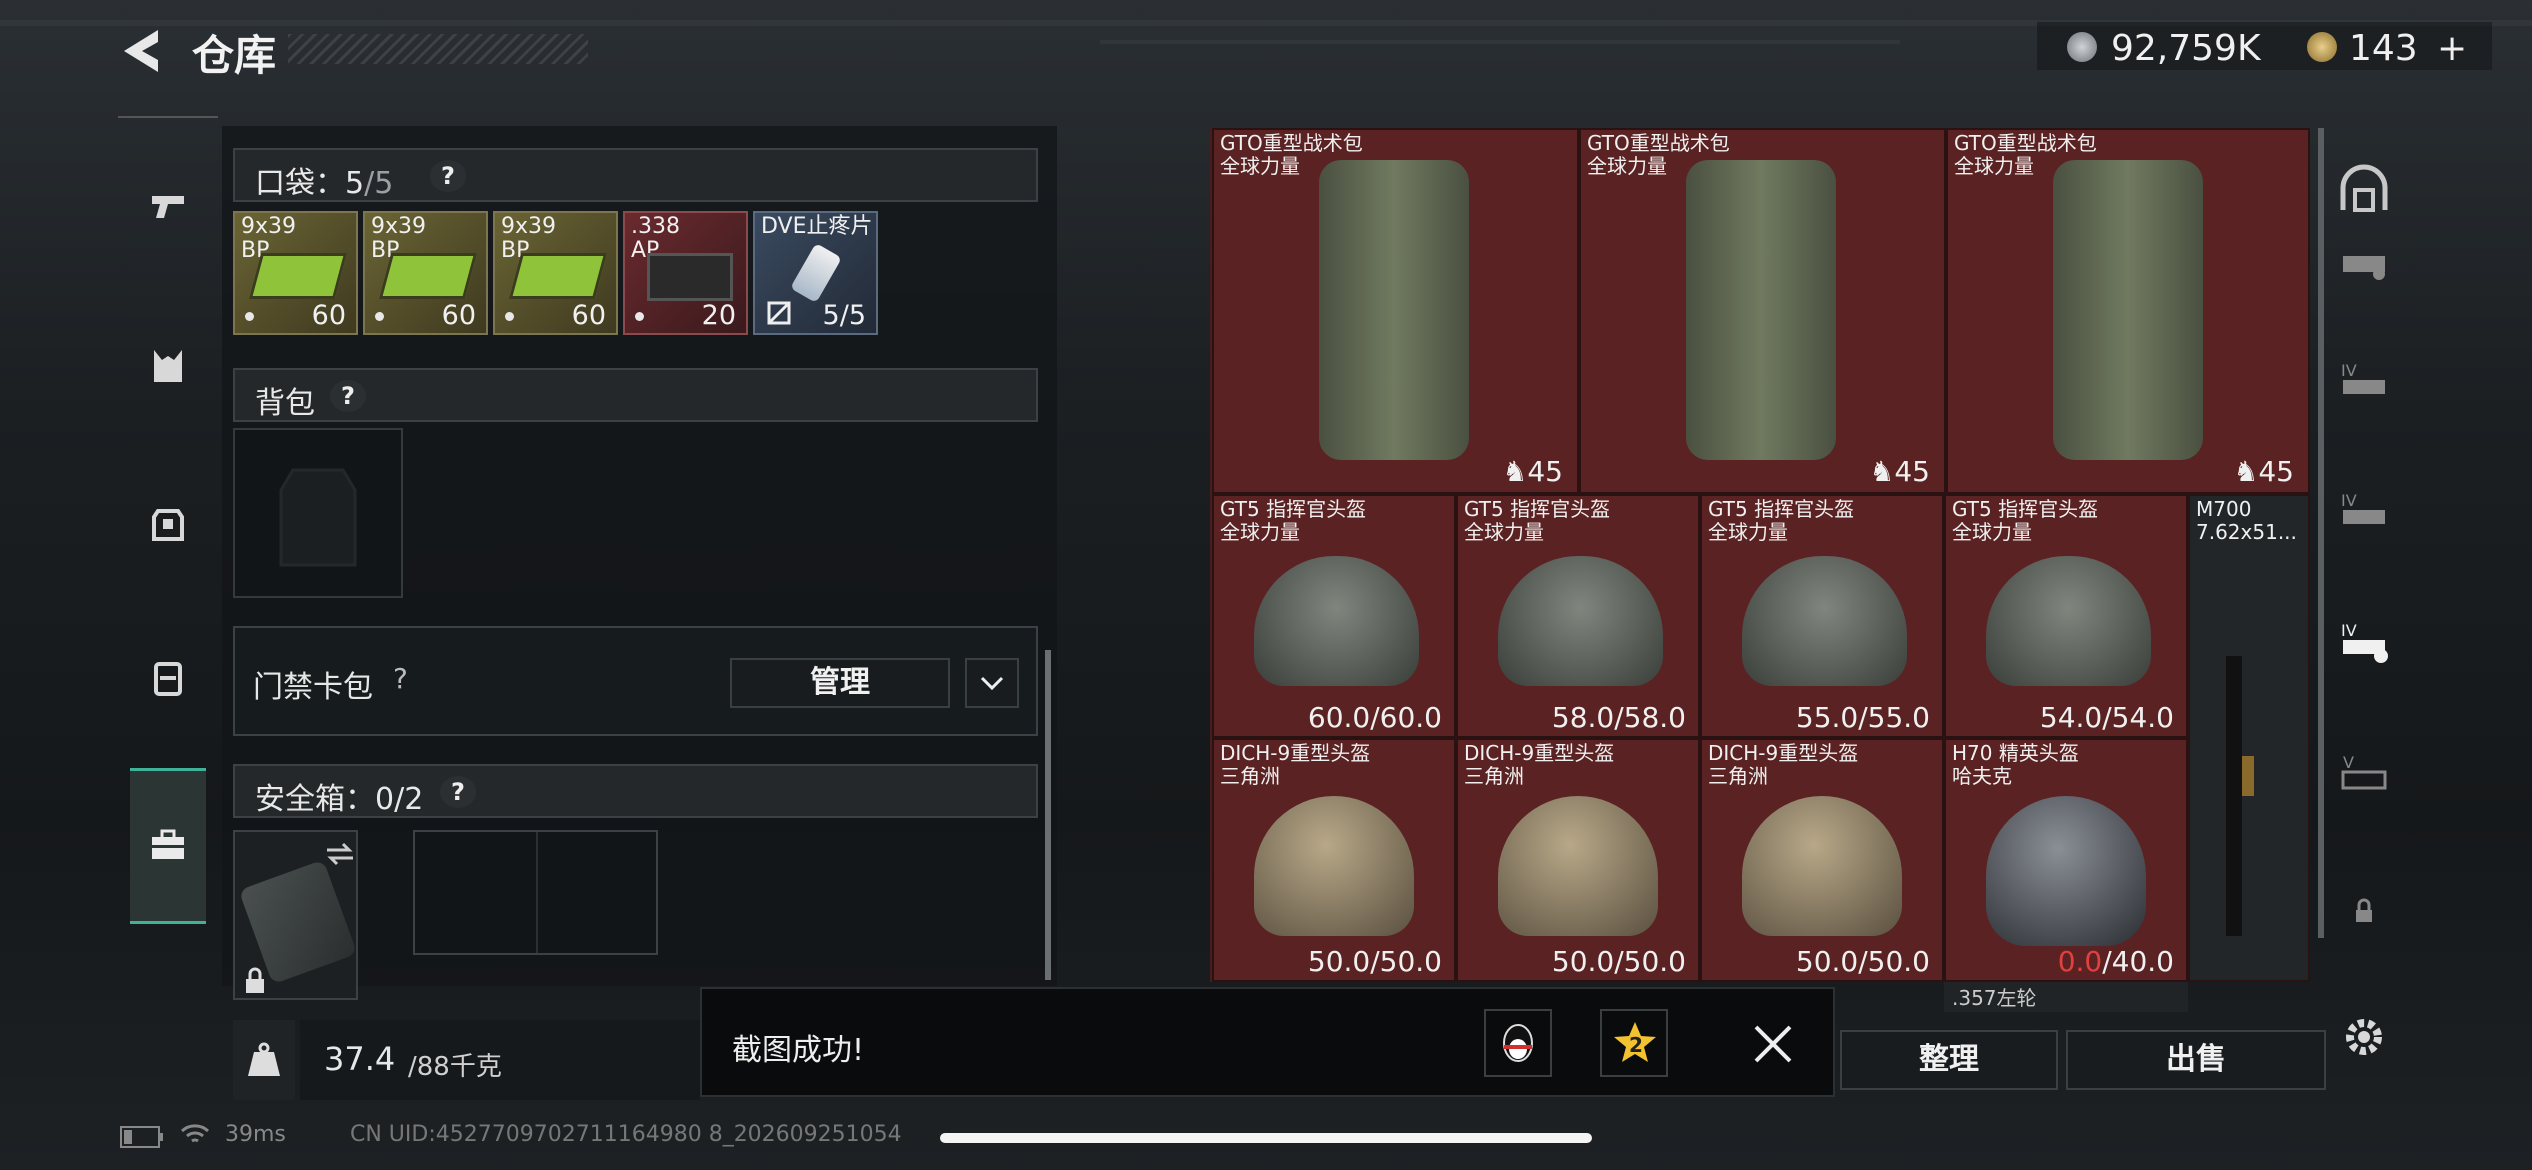 The height and width of the screenshot is (1170, 2532). What do you see at coordinates (840, 683) in the screenshot?
I see `manage-button: 管理` at bounding box center [840, 683].